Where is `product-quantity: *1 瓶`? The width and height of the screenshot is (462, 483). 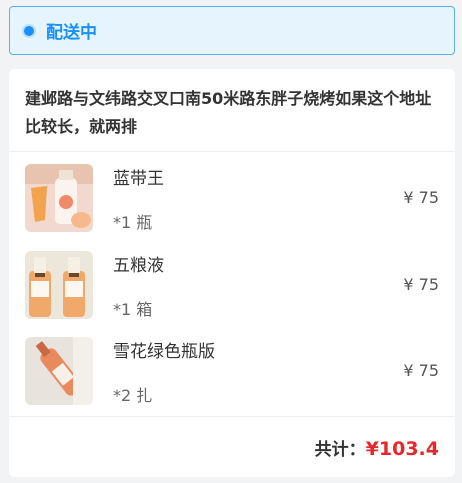
product-quantity: *1 瓶 is located at coordinates (133, 222).